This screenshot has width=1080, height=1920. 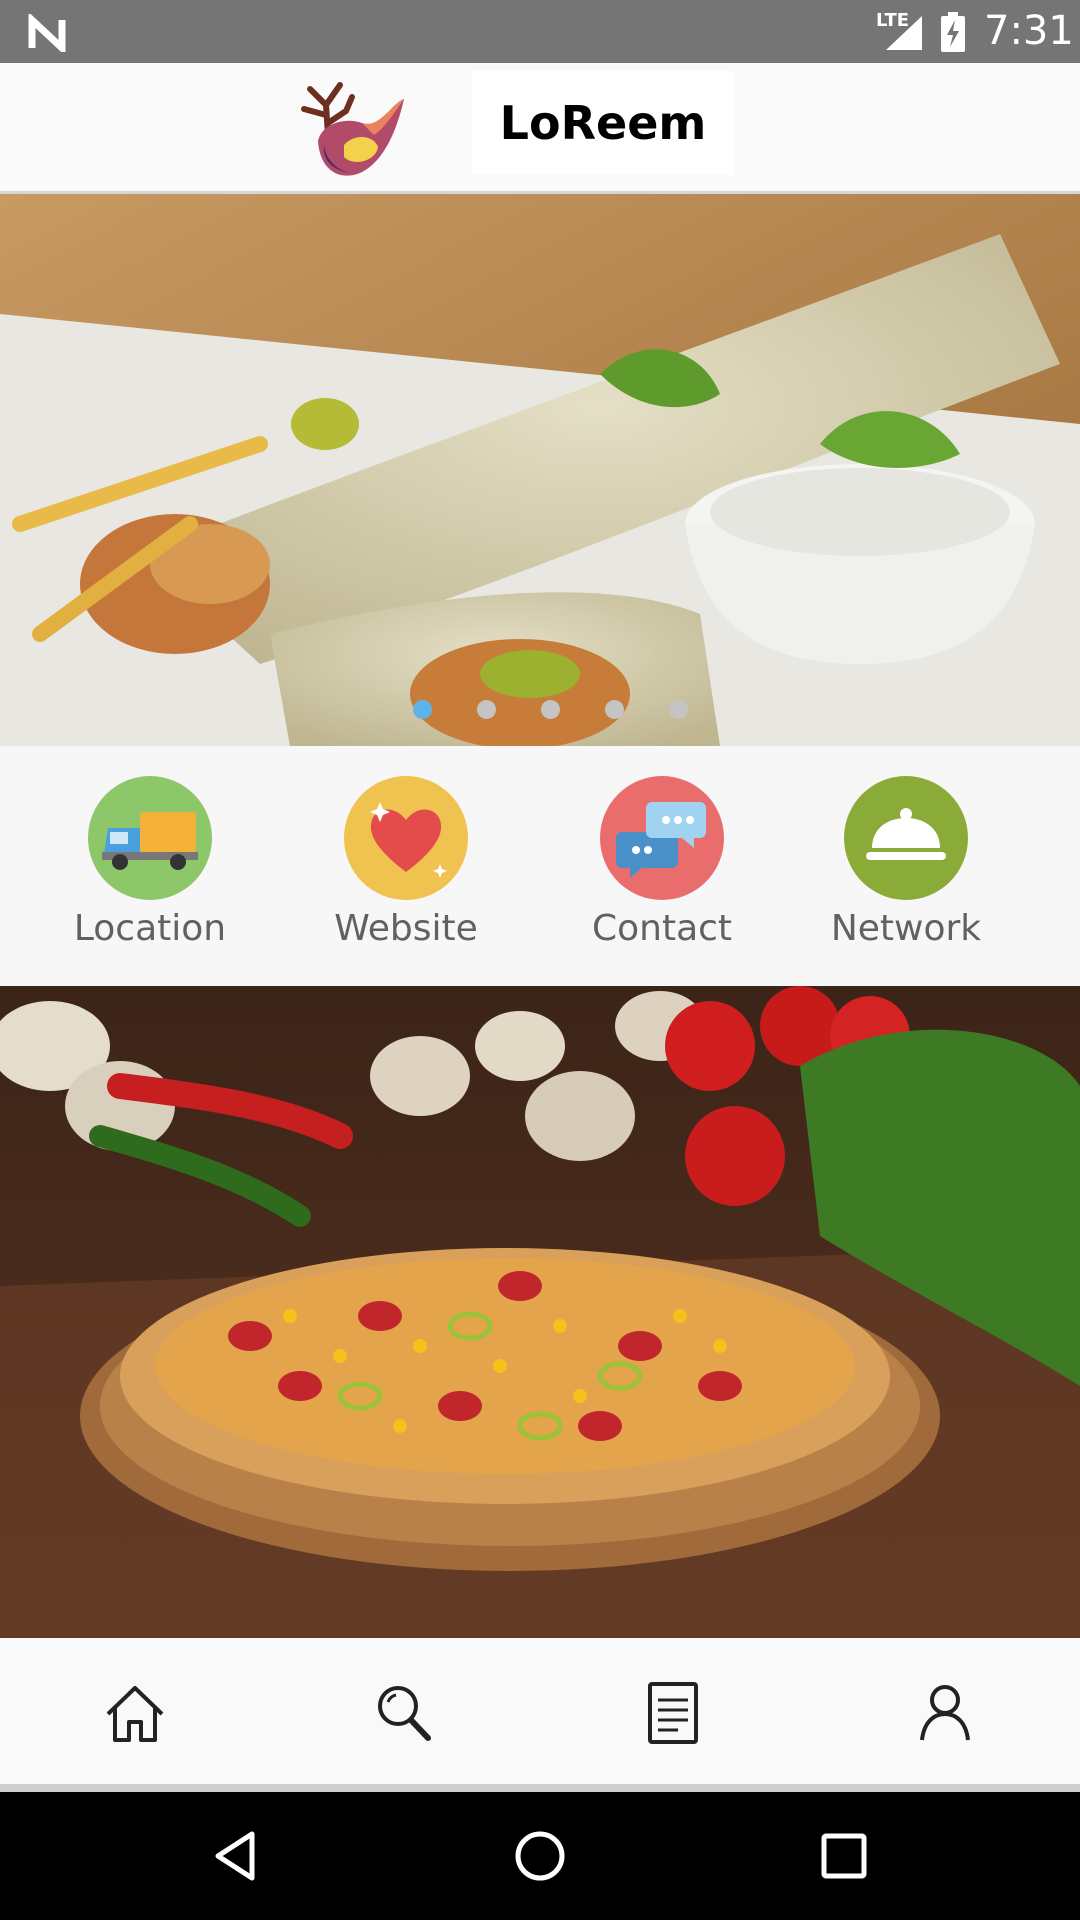 I want to click on food-cloche-icon, so click(x=906, y=838).